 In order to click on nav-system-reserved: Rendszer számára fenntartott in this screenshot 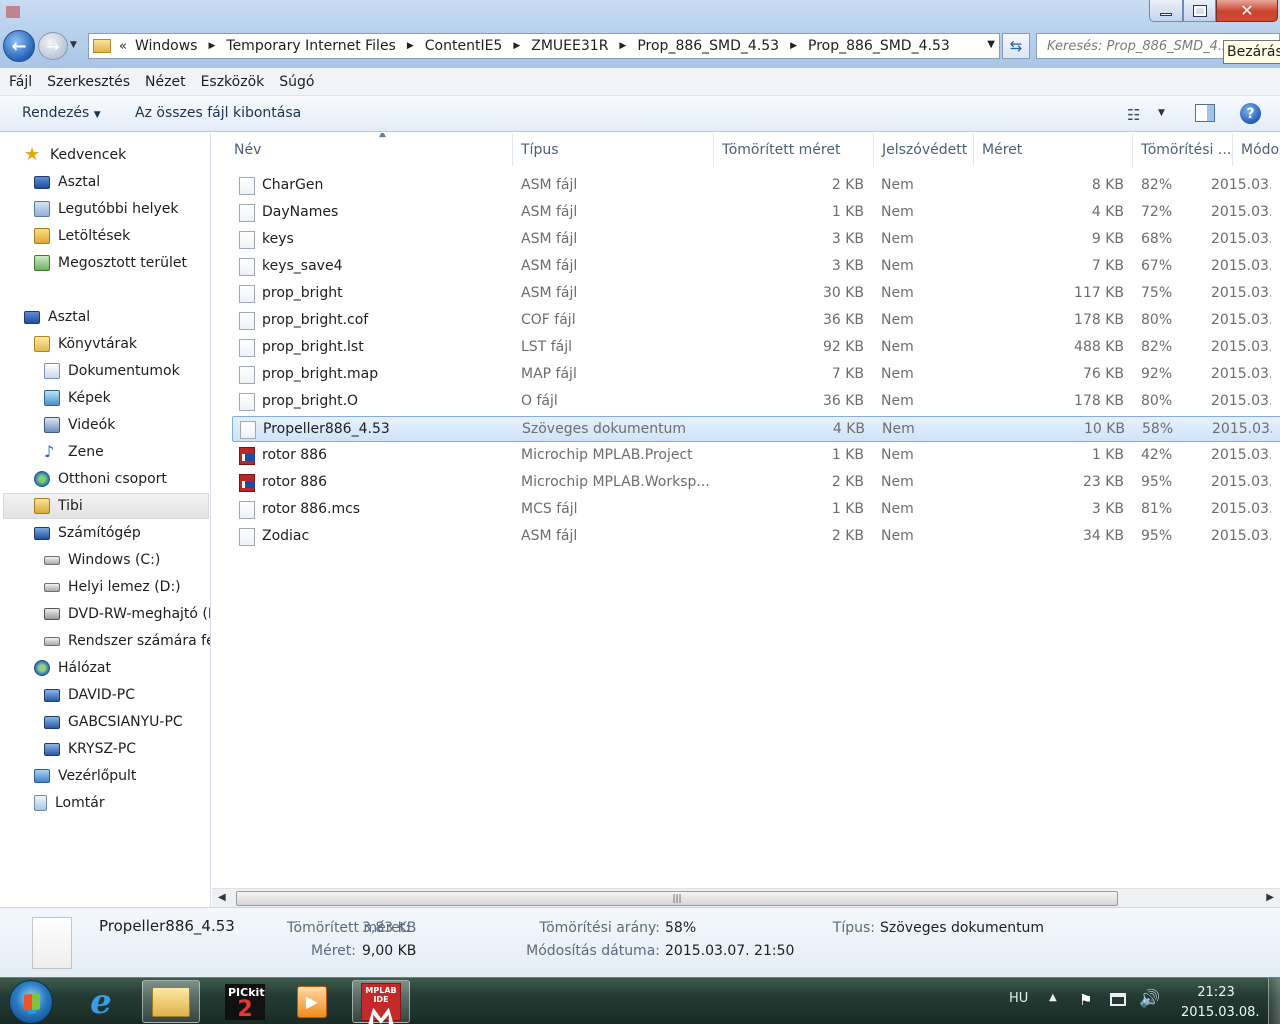, I will do `click(127, 641)`.